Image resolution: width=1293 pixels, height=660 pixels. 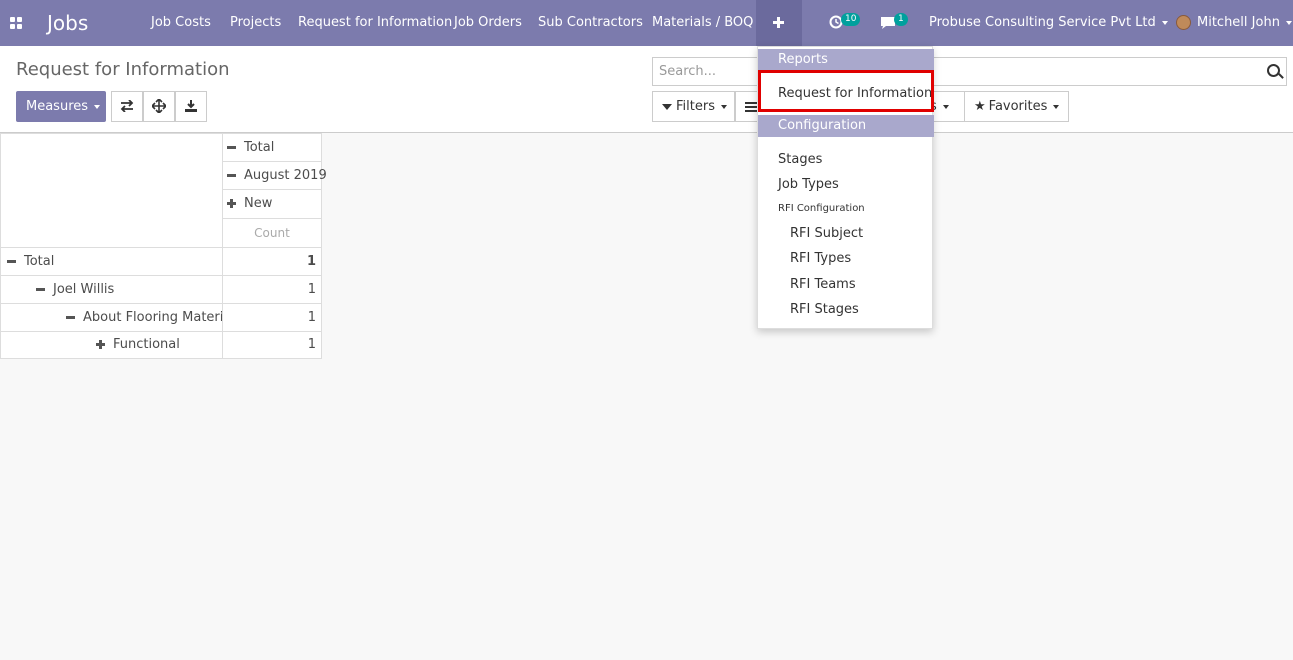 What do you see at coordinates (820, 258) in the screenshot?
I see `dropdown-item-rfi-types: RFI Types` at bounding box center [820, 258].